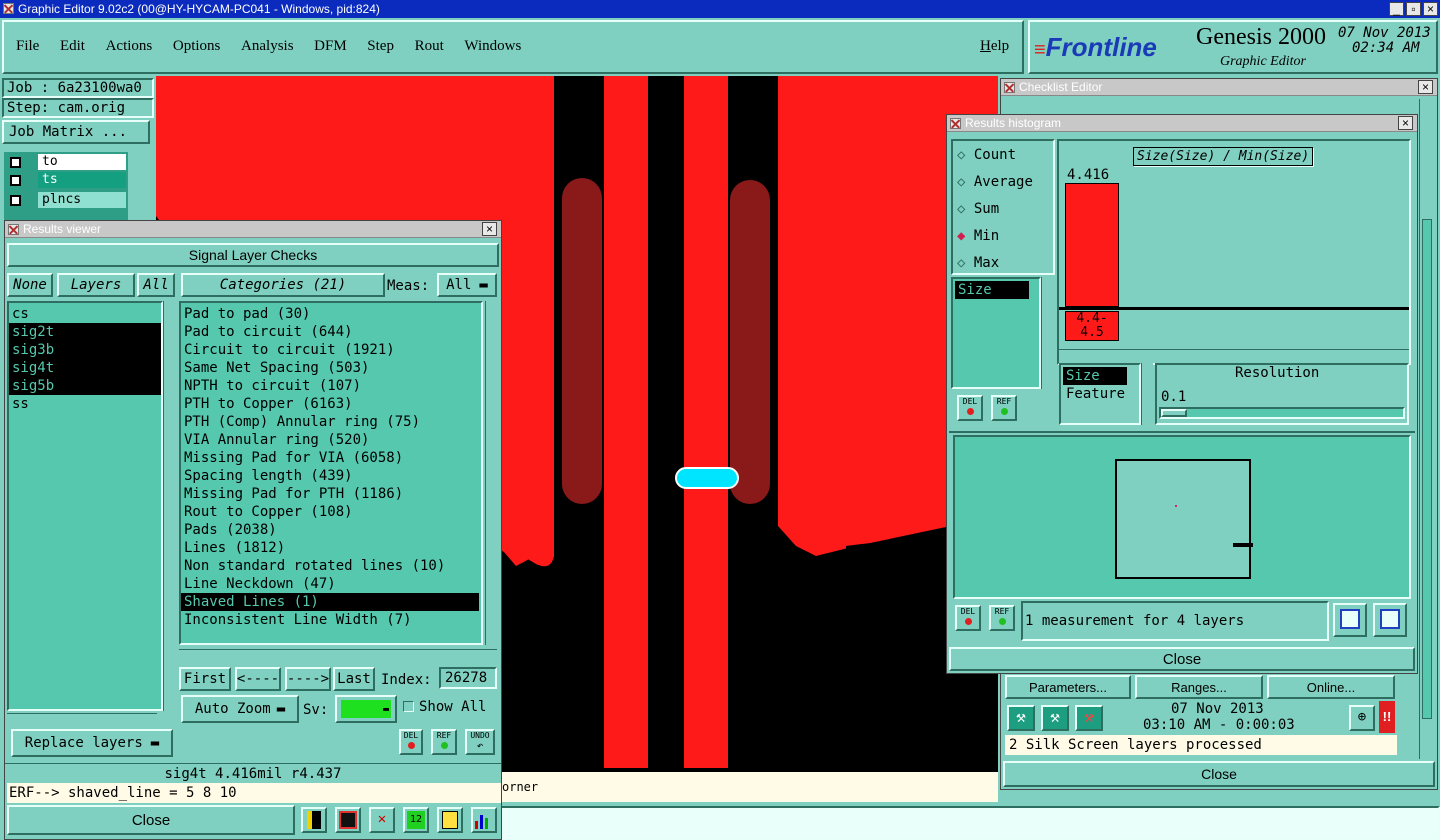  Describe the element at coordinates (330, 602) in the screenshot. I see `category-item-selected: Shaved Lines (1)` at that location.